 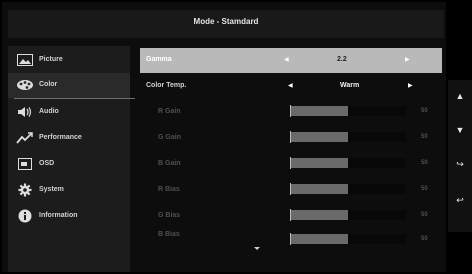 I want to click on speaker-icon, so click(x=25, y=112).